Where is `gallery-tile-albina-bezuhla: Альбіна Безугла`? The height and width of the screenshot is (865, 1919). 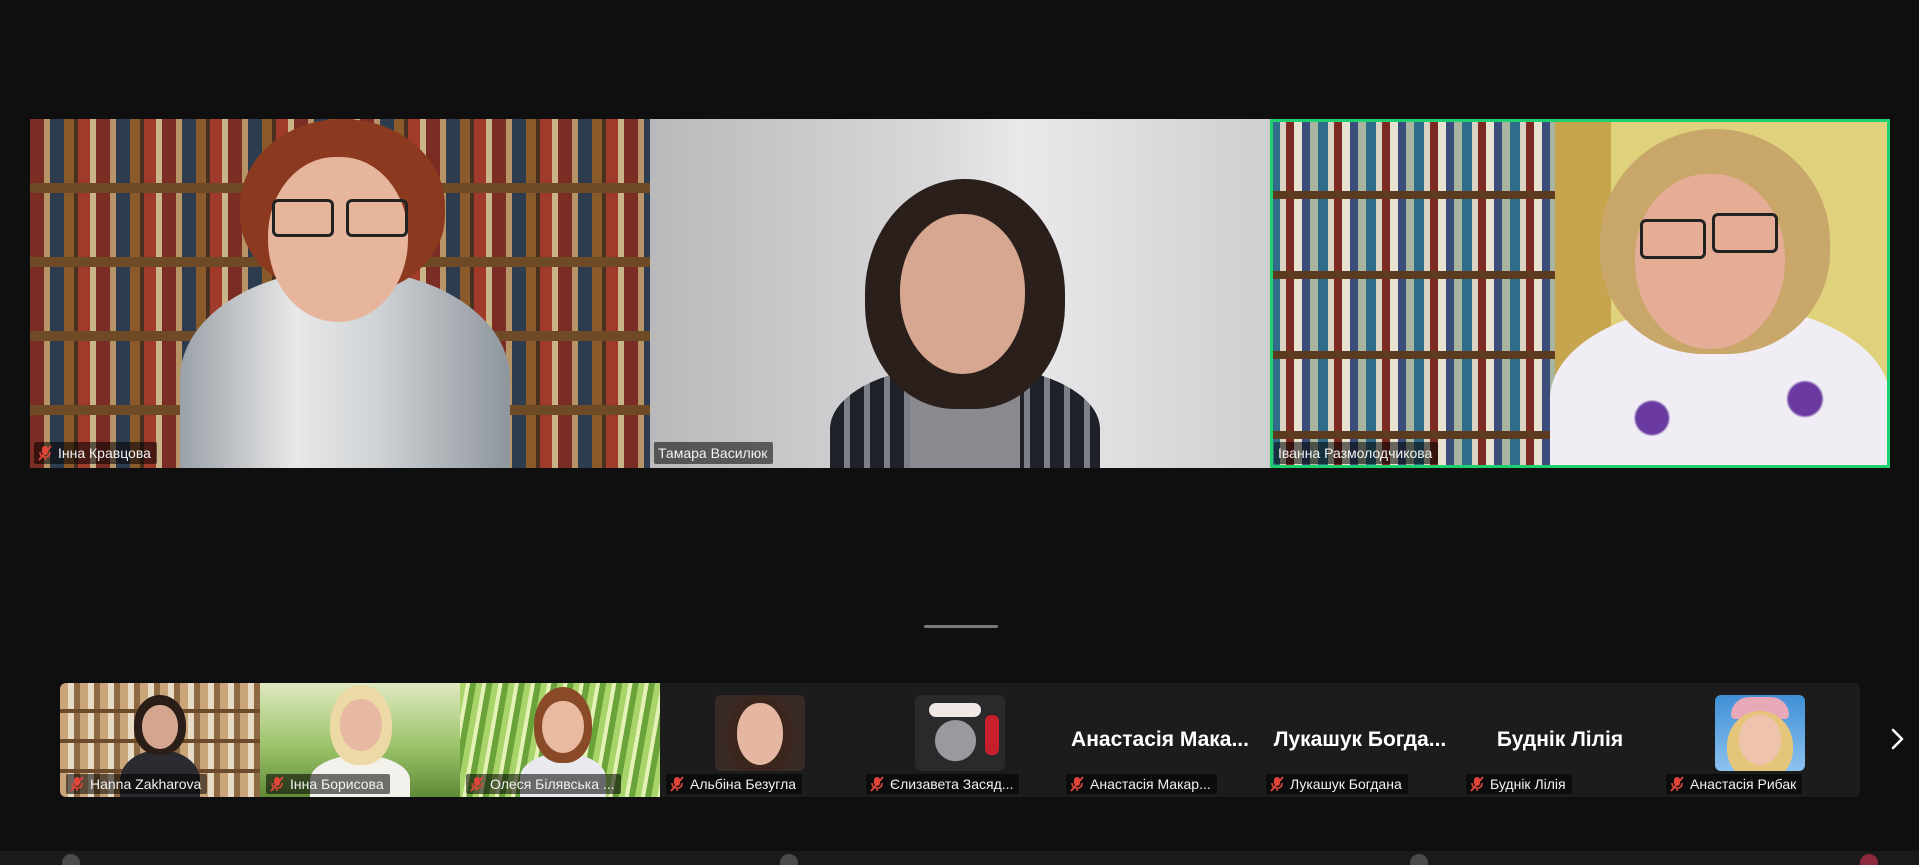 gallery-tile-albina-bezuhla: Альбіна Безугла is located at coordinates (760, 740).